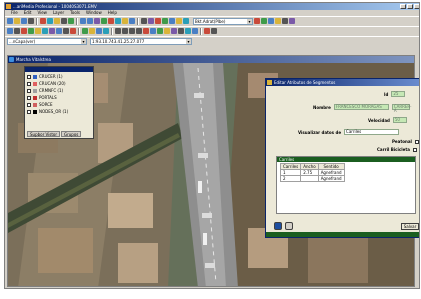 This screenshot has height=299, width=421. I want to click on print-icon, so click(31, 21).